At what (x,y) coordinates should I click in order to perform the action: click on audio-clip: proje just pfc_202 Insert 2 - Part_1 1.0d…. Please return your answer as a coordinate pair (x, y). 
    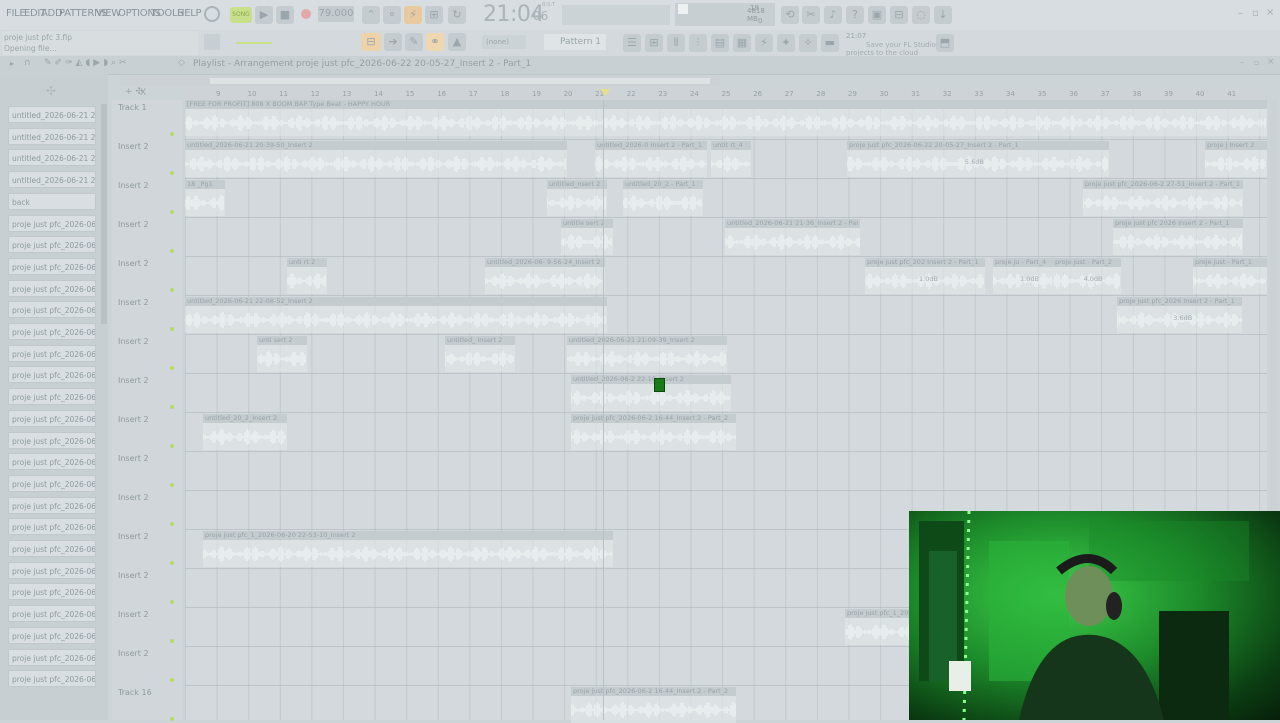
    Looking at the image, I should click on (925, 276).